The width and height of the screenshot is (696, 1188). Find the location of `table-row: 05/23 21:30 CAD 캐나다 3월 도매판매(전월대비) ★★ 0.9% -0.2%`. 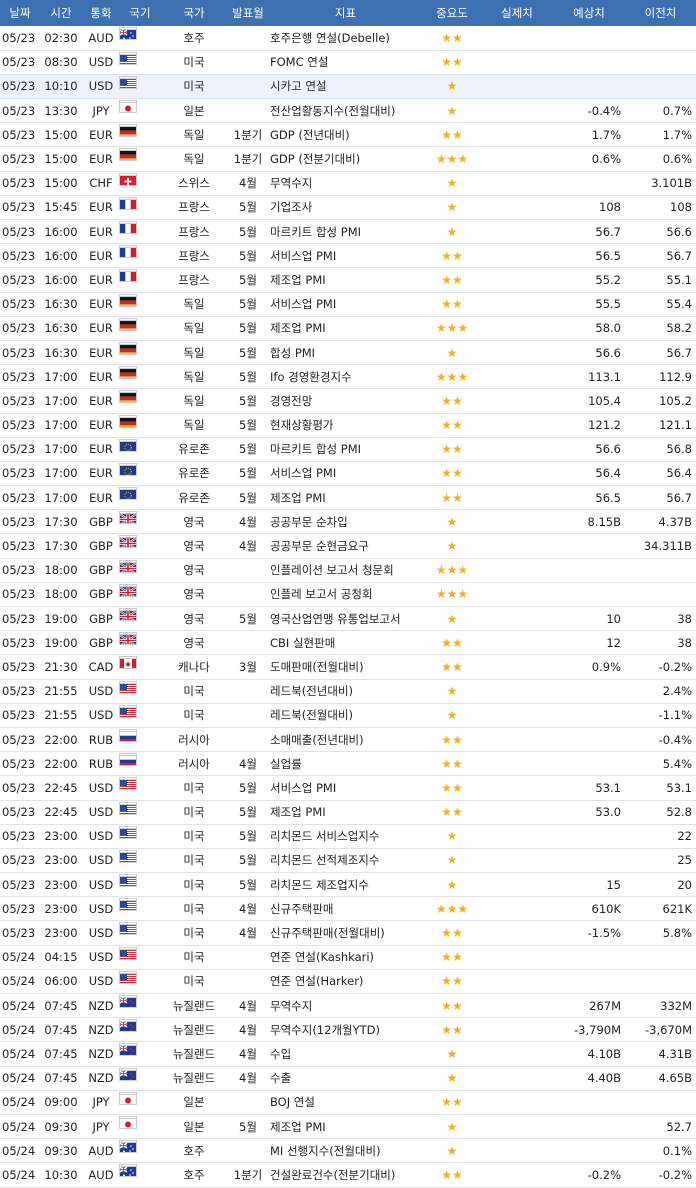

table-row: 05/23 21:30 CAD 캐나다 3월 도매판매(전월대비) ★★ 0.9% -0.2% is located at coordinates (348, 667).